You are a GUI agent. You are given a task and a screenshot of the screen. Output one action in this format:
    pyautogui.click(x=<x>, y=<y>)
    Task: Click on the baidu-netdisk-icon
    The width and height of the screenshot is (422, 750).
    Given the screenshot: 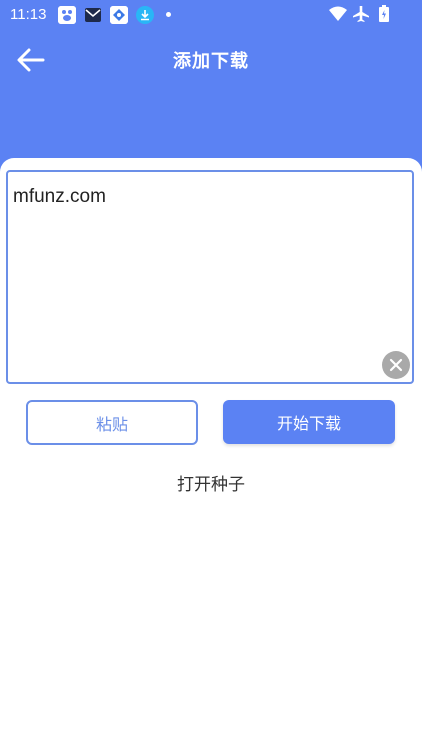 What is the action you would take?
    pyautogui.click(x=67, y=15)
    